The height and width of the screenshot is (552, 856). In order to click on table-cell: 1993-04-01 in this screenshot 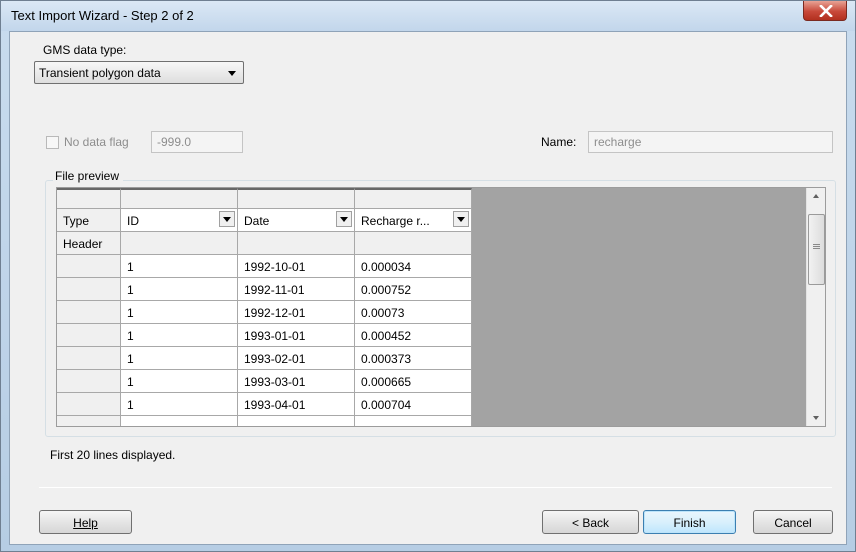, I will do `click(296, 404)`.